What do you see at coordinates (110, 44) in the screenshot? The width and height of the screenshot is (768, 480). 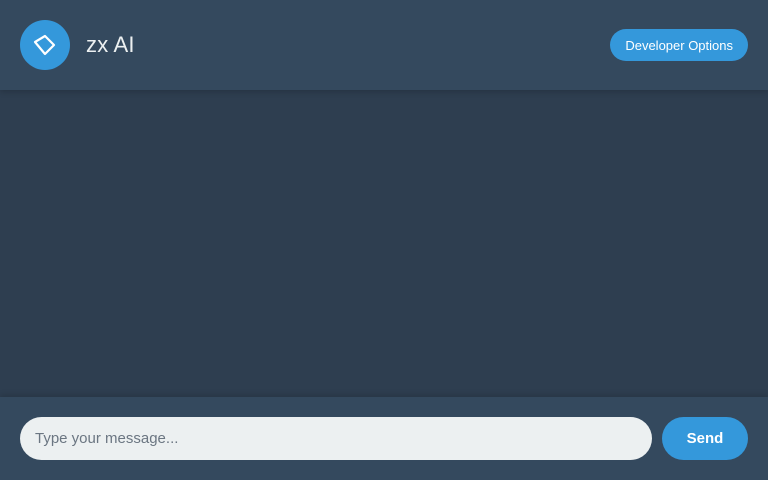 I see `app-title: zx AI` at bounding box center [110, 44].